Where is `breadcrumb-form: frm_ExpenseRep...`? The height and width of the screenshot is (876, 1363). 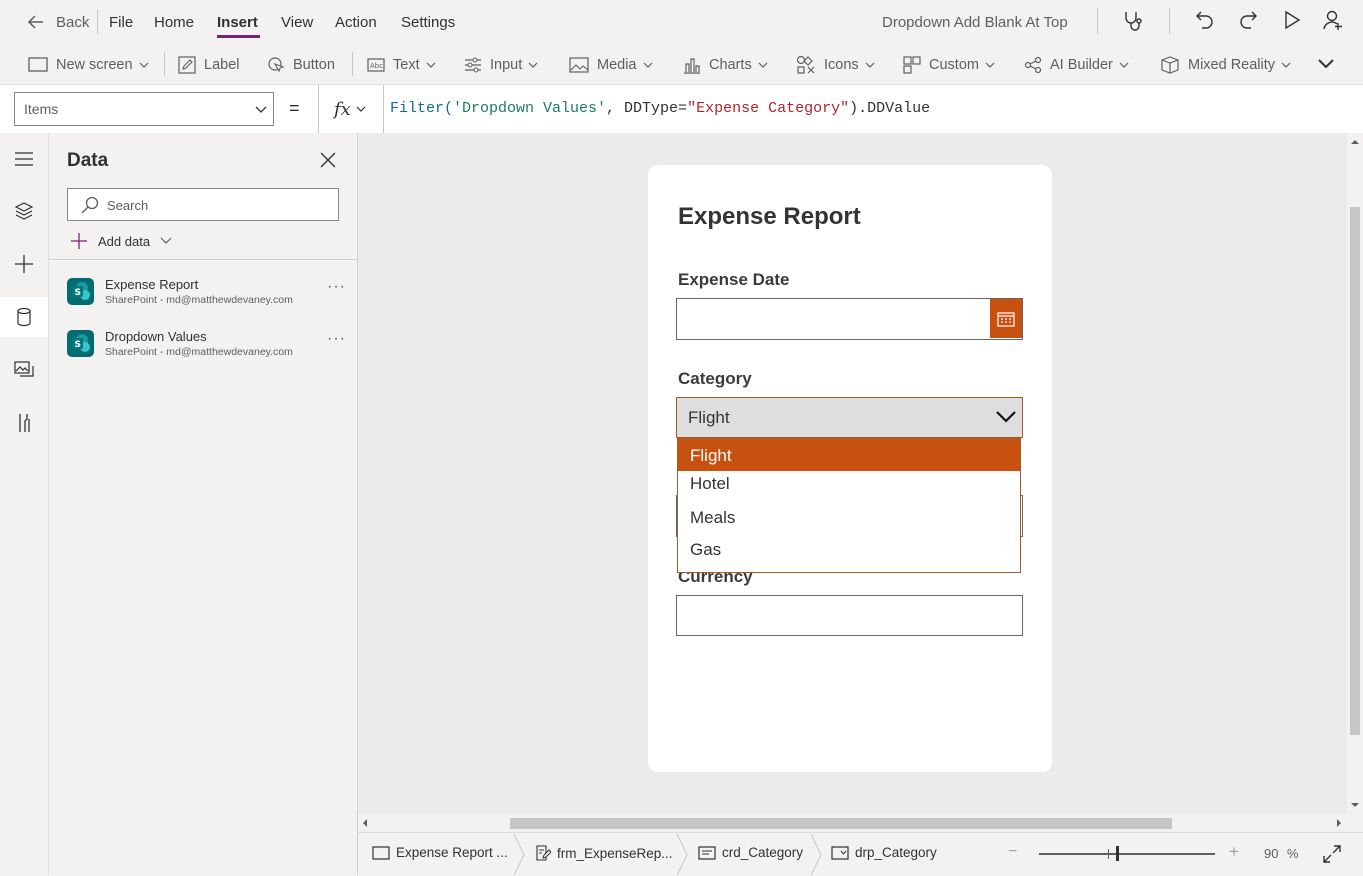 breadcrumb-form: frm_ExpenseRep... is located at coordinates (604, 853).